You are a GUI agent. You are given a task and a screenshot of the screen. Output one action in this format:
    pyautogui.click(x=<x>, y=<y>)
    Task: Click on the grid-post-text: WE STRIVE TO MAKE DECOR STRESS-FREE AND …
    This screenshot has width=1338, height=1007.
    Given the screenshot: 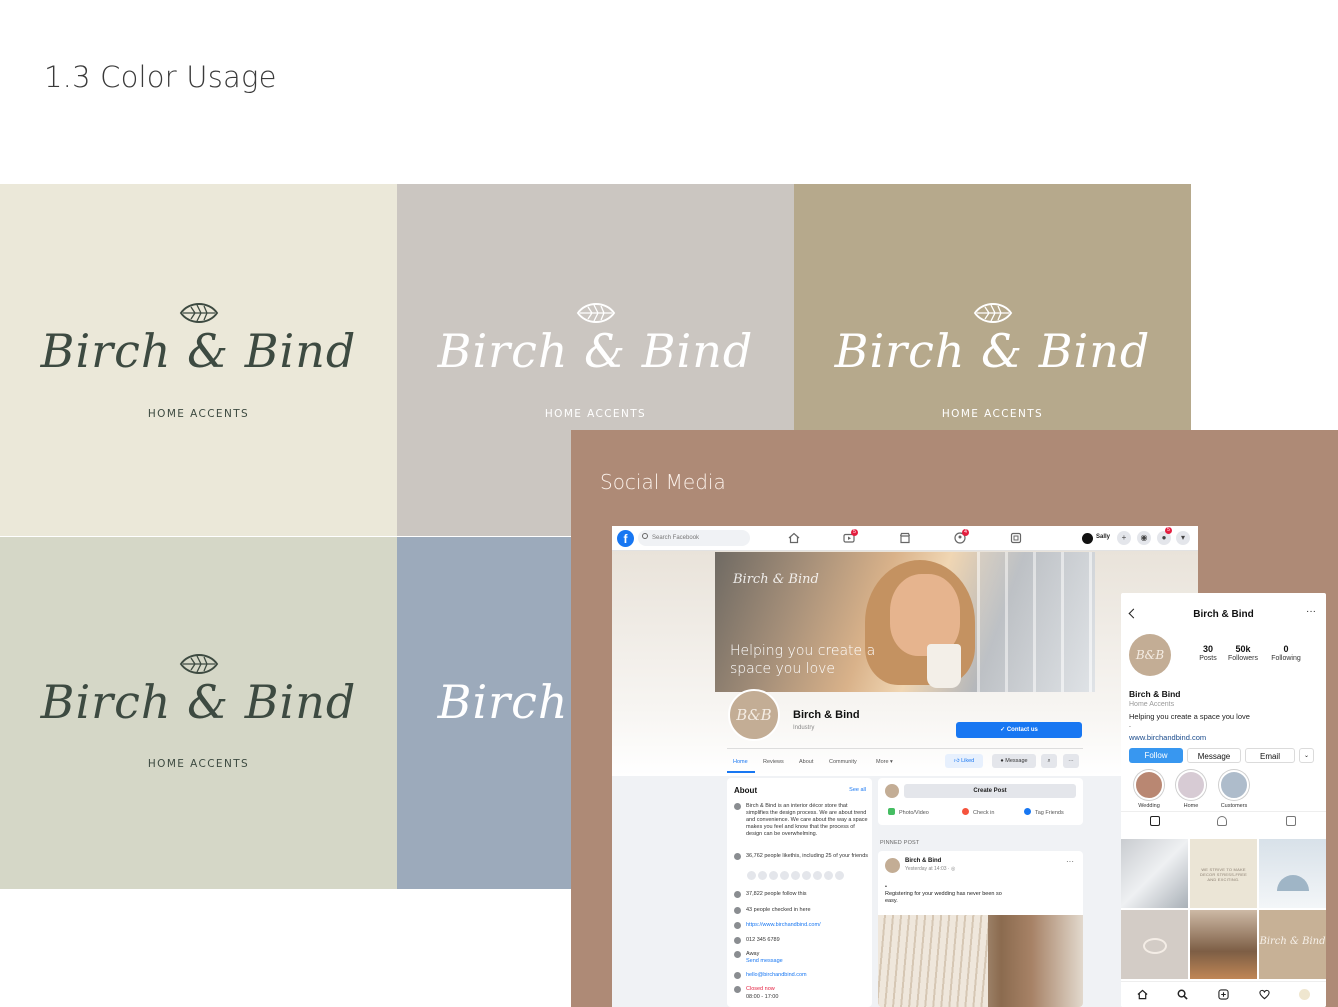 What is the action you would take?
    pyautogui.click(x=1223, y=874)
    